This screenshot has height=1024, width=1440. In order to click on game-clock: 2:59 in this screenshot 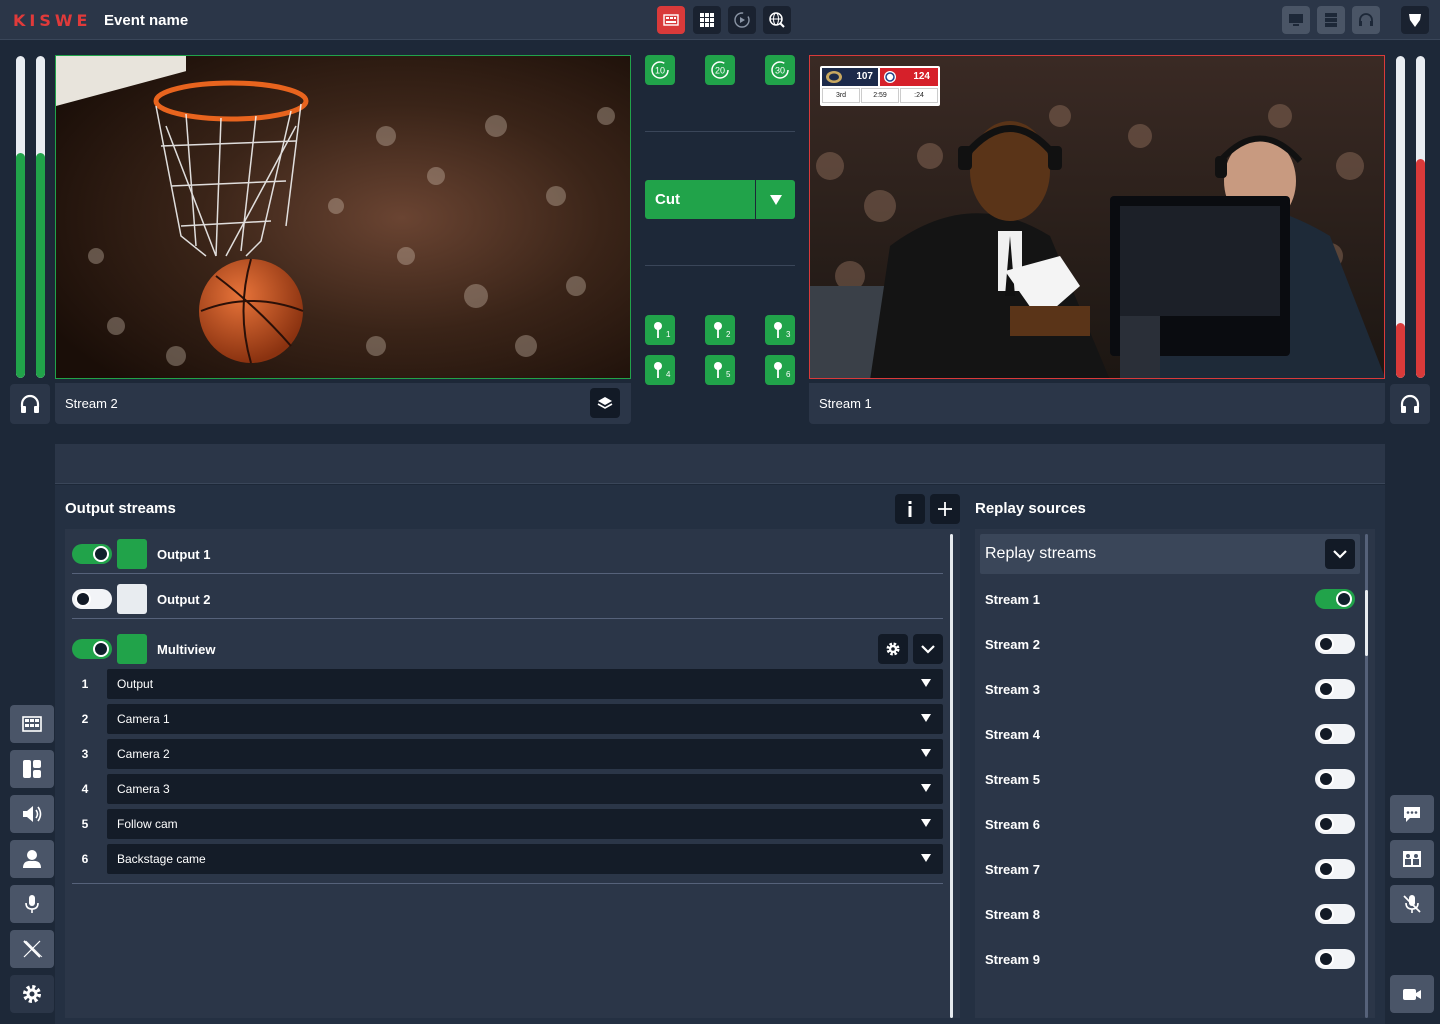, I will do `click(880, 95)`.